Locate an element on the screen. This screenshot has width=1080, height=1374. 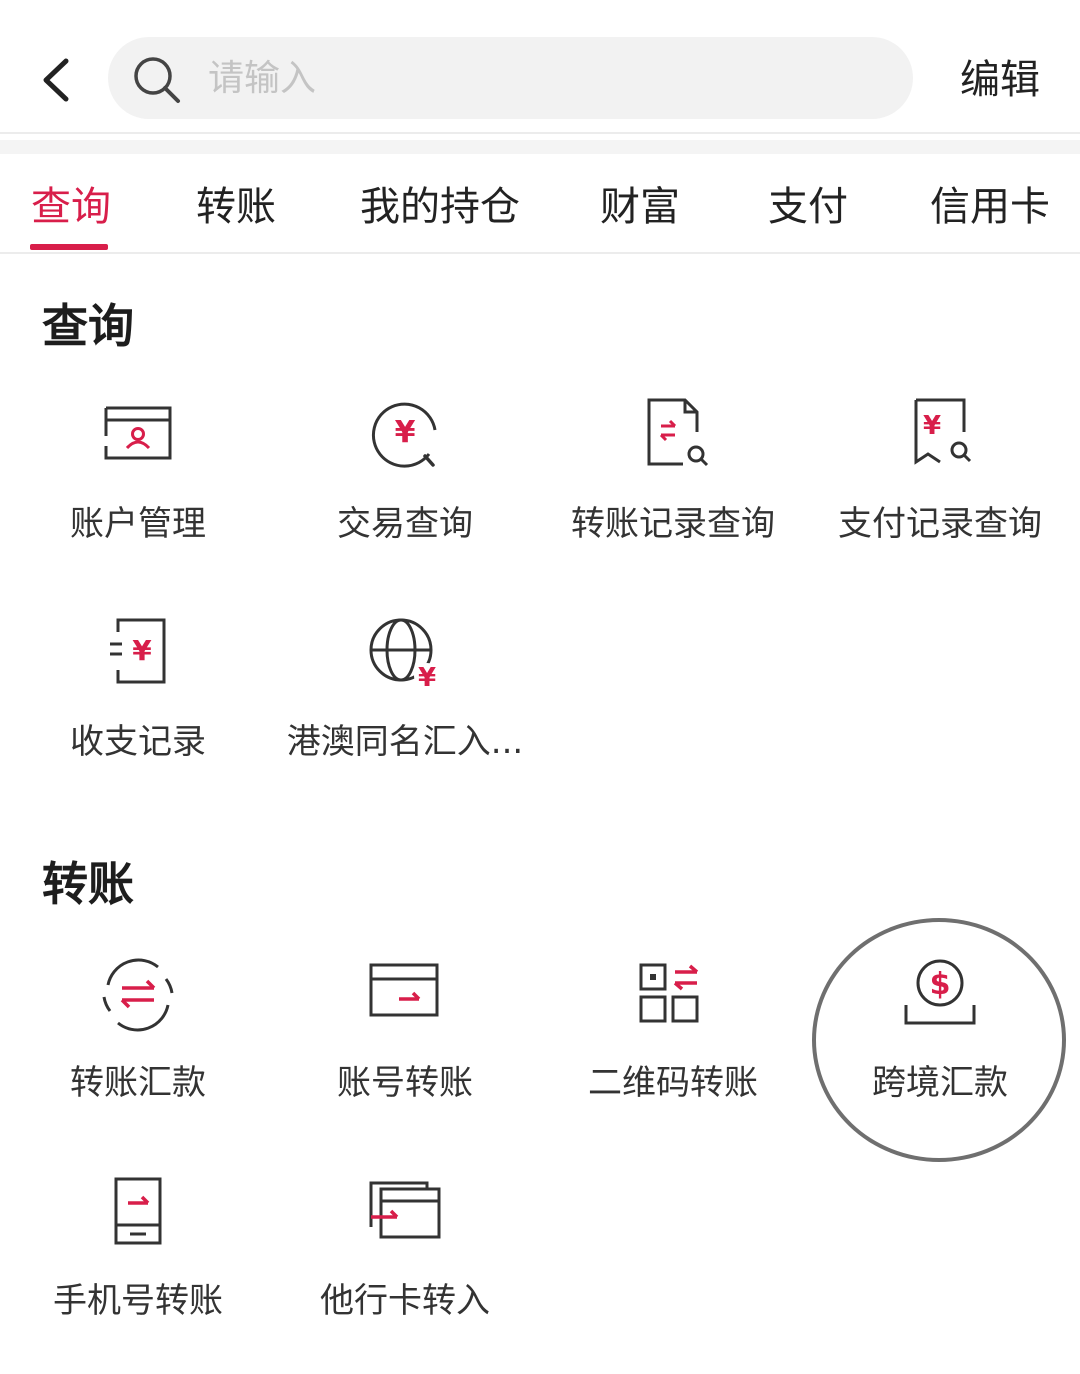
search-bar is located at coordinates (510, 78).